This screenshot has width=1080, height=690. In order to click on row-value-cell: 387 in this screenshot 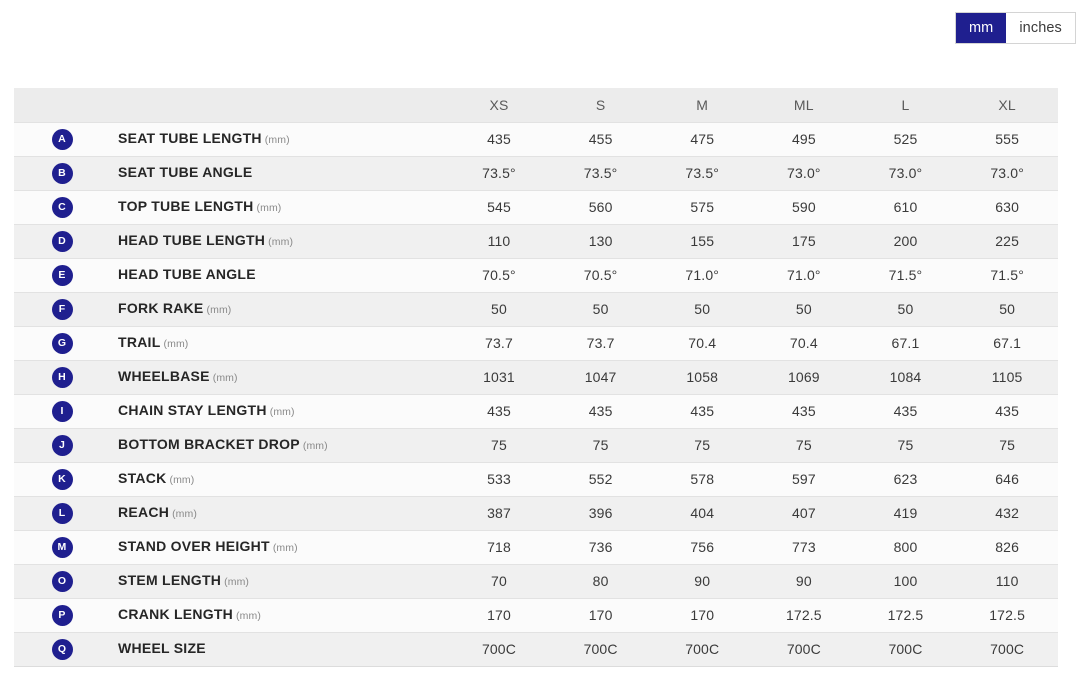, I will do `click(499, 512)`.